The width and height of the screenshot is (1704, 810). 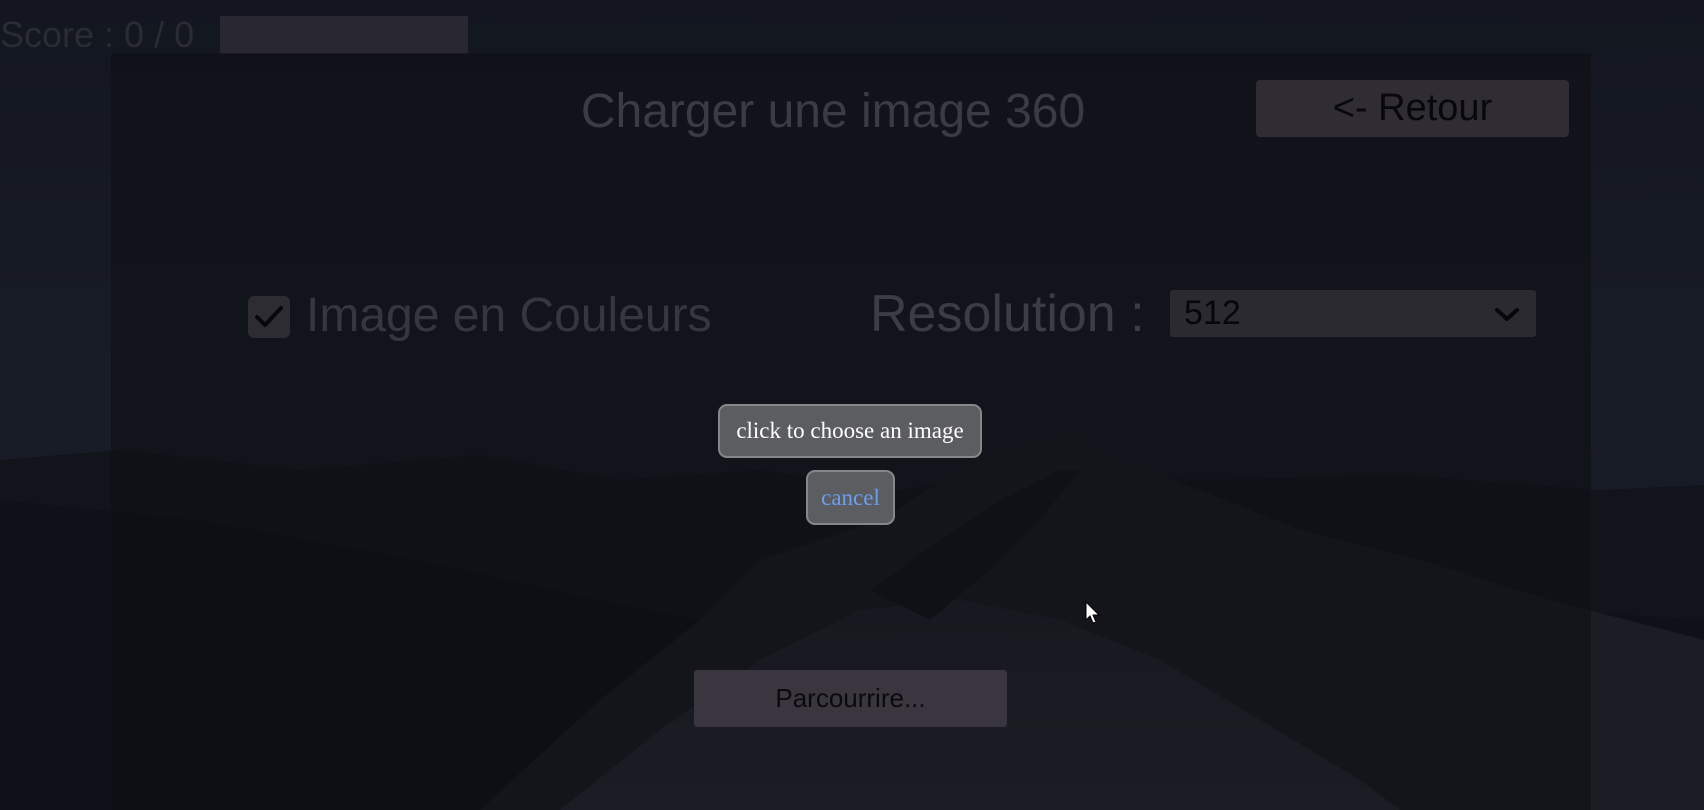 What do you see at coordinates (1353, 313) in the screenshot?
I see `resolution-dropdown: 512` at bounding box center [1353, 313].